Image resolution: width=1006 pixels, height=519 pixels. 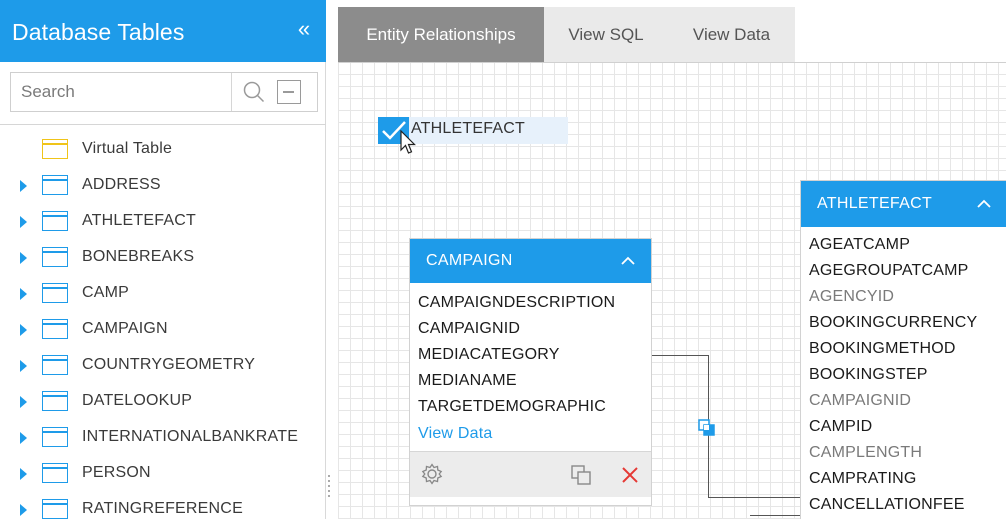 I want to click on entity-field: CAMPID, so click(x=840, y=427).